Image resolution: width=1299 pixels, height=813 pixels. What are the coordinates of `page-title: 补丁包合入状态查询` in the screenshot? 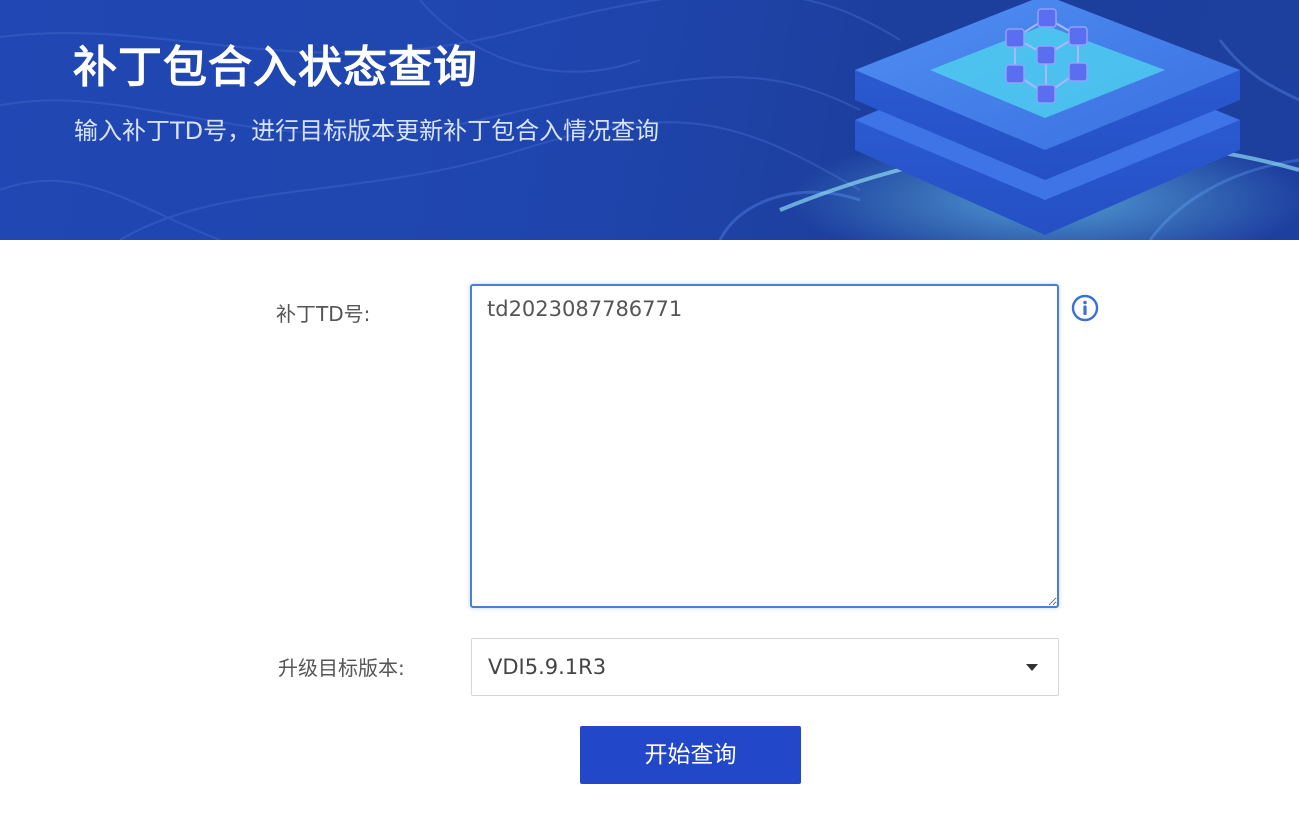 It's located at (275, 67).